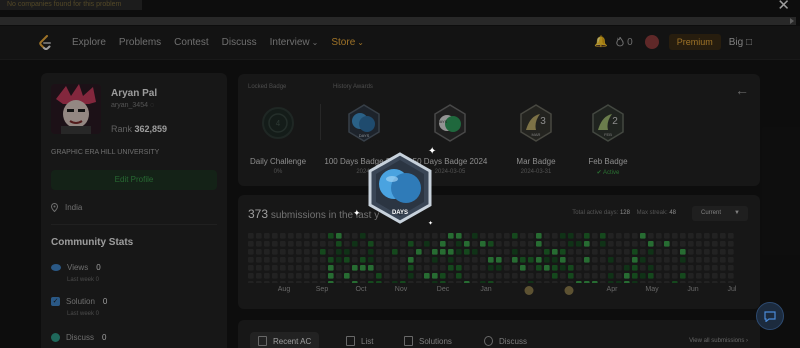 The height and width of the screenshot is (348, 800). Describe the element at coordinates (536, 139) in the screenshot. I see `badge-mar: 3 MAR Mar Badge 2024-03-31` at that location.